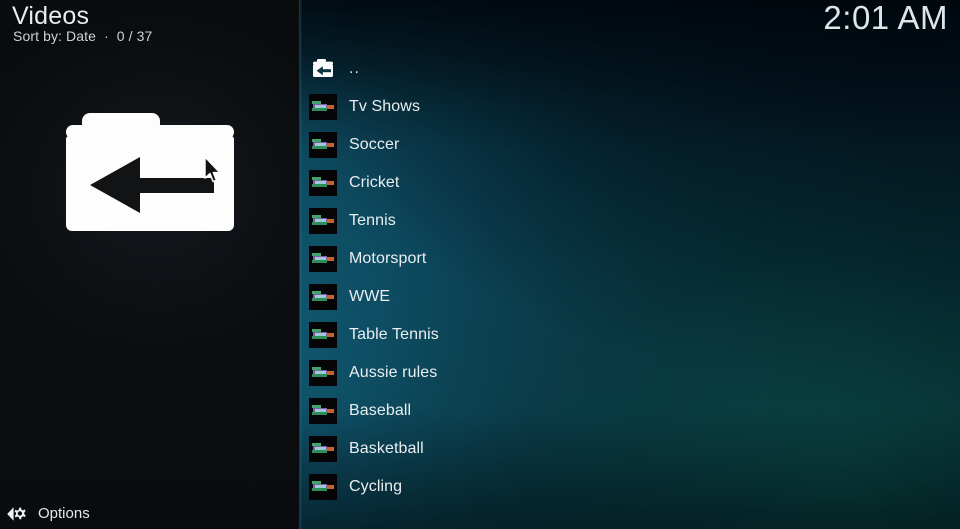 The image size is (960, 529). Describe the element at coordinates (630, 69) in the screenshot. I see `list-item: ..` at that location.